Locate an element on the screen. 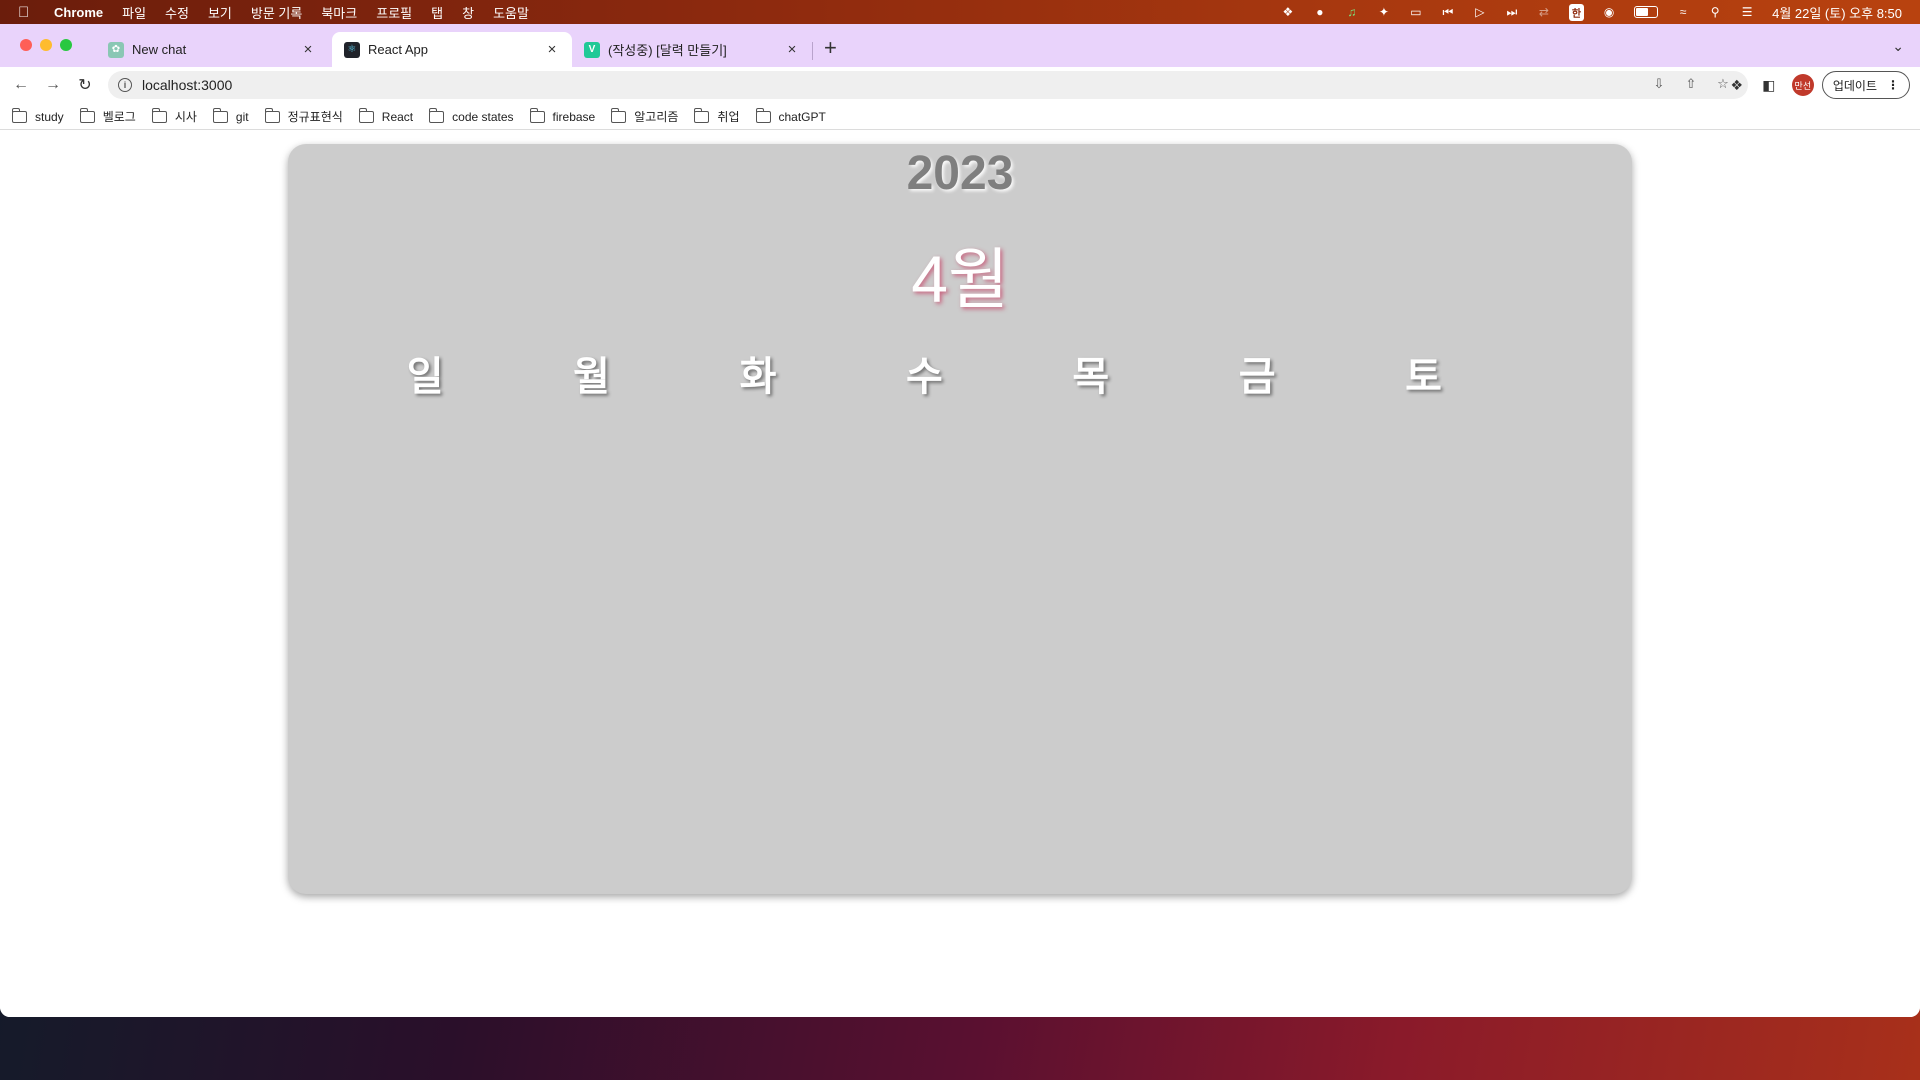 This screenshot has height=1080, width=1920. bookmark-folder-velog: 벨로그 is located at coordinates (107, 116).